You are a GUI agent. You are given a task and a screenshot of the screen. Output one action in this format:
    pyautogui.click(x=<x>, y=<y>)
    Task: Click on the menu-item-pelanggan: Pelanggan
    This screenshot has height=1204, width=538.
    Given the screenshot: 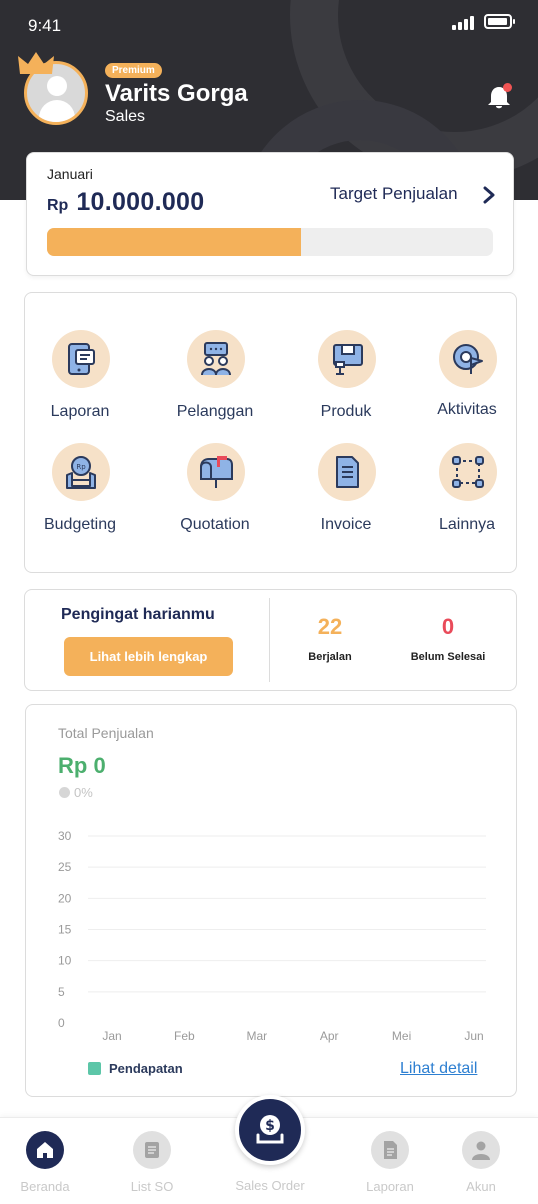 What is the action you would take?
    pyautogui.click(x=215, y=380)
    